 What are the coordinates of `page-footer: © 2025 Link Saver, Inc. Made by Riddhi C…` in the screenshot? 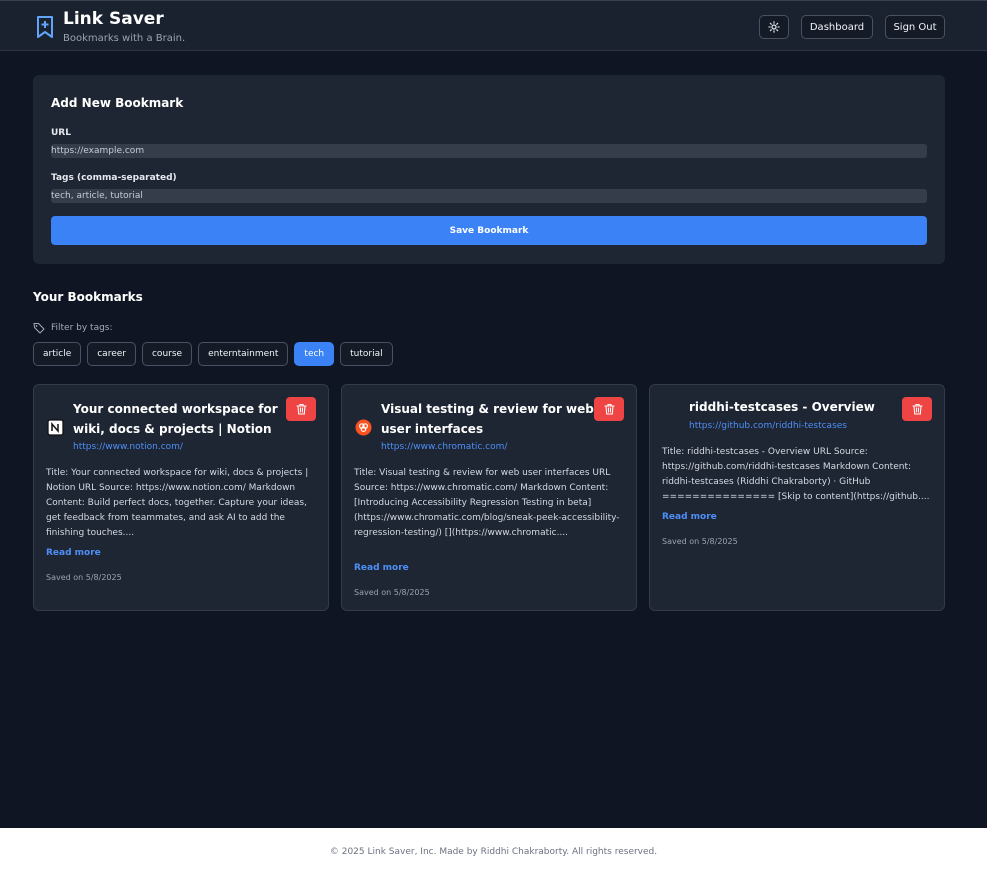 It's located at (493, 851).